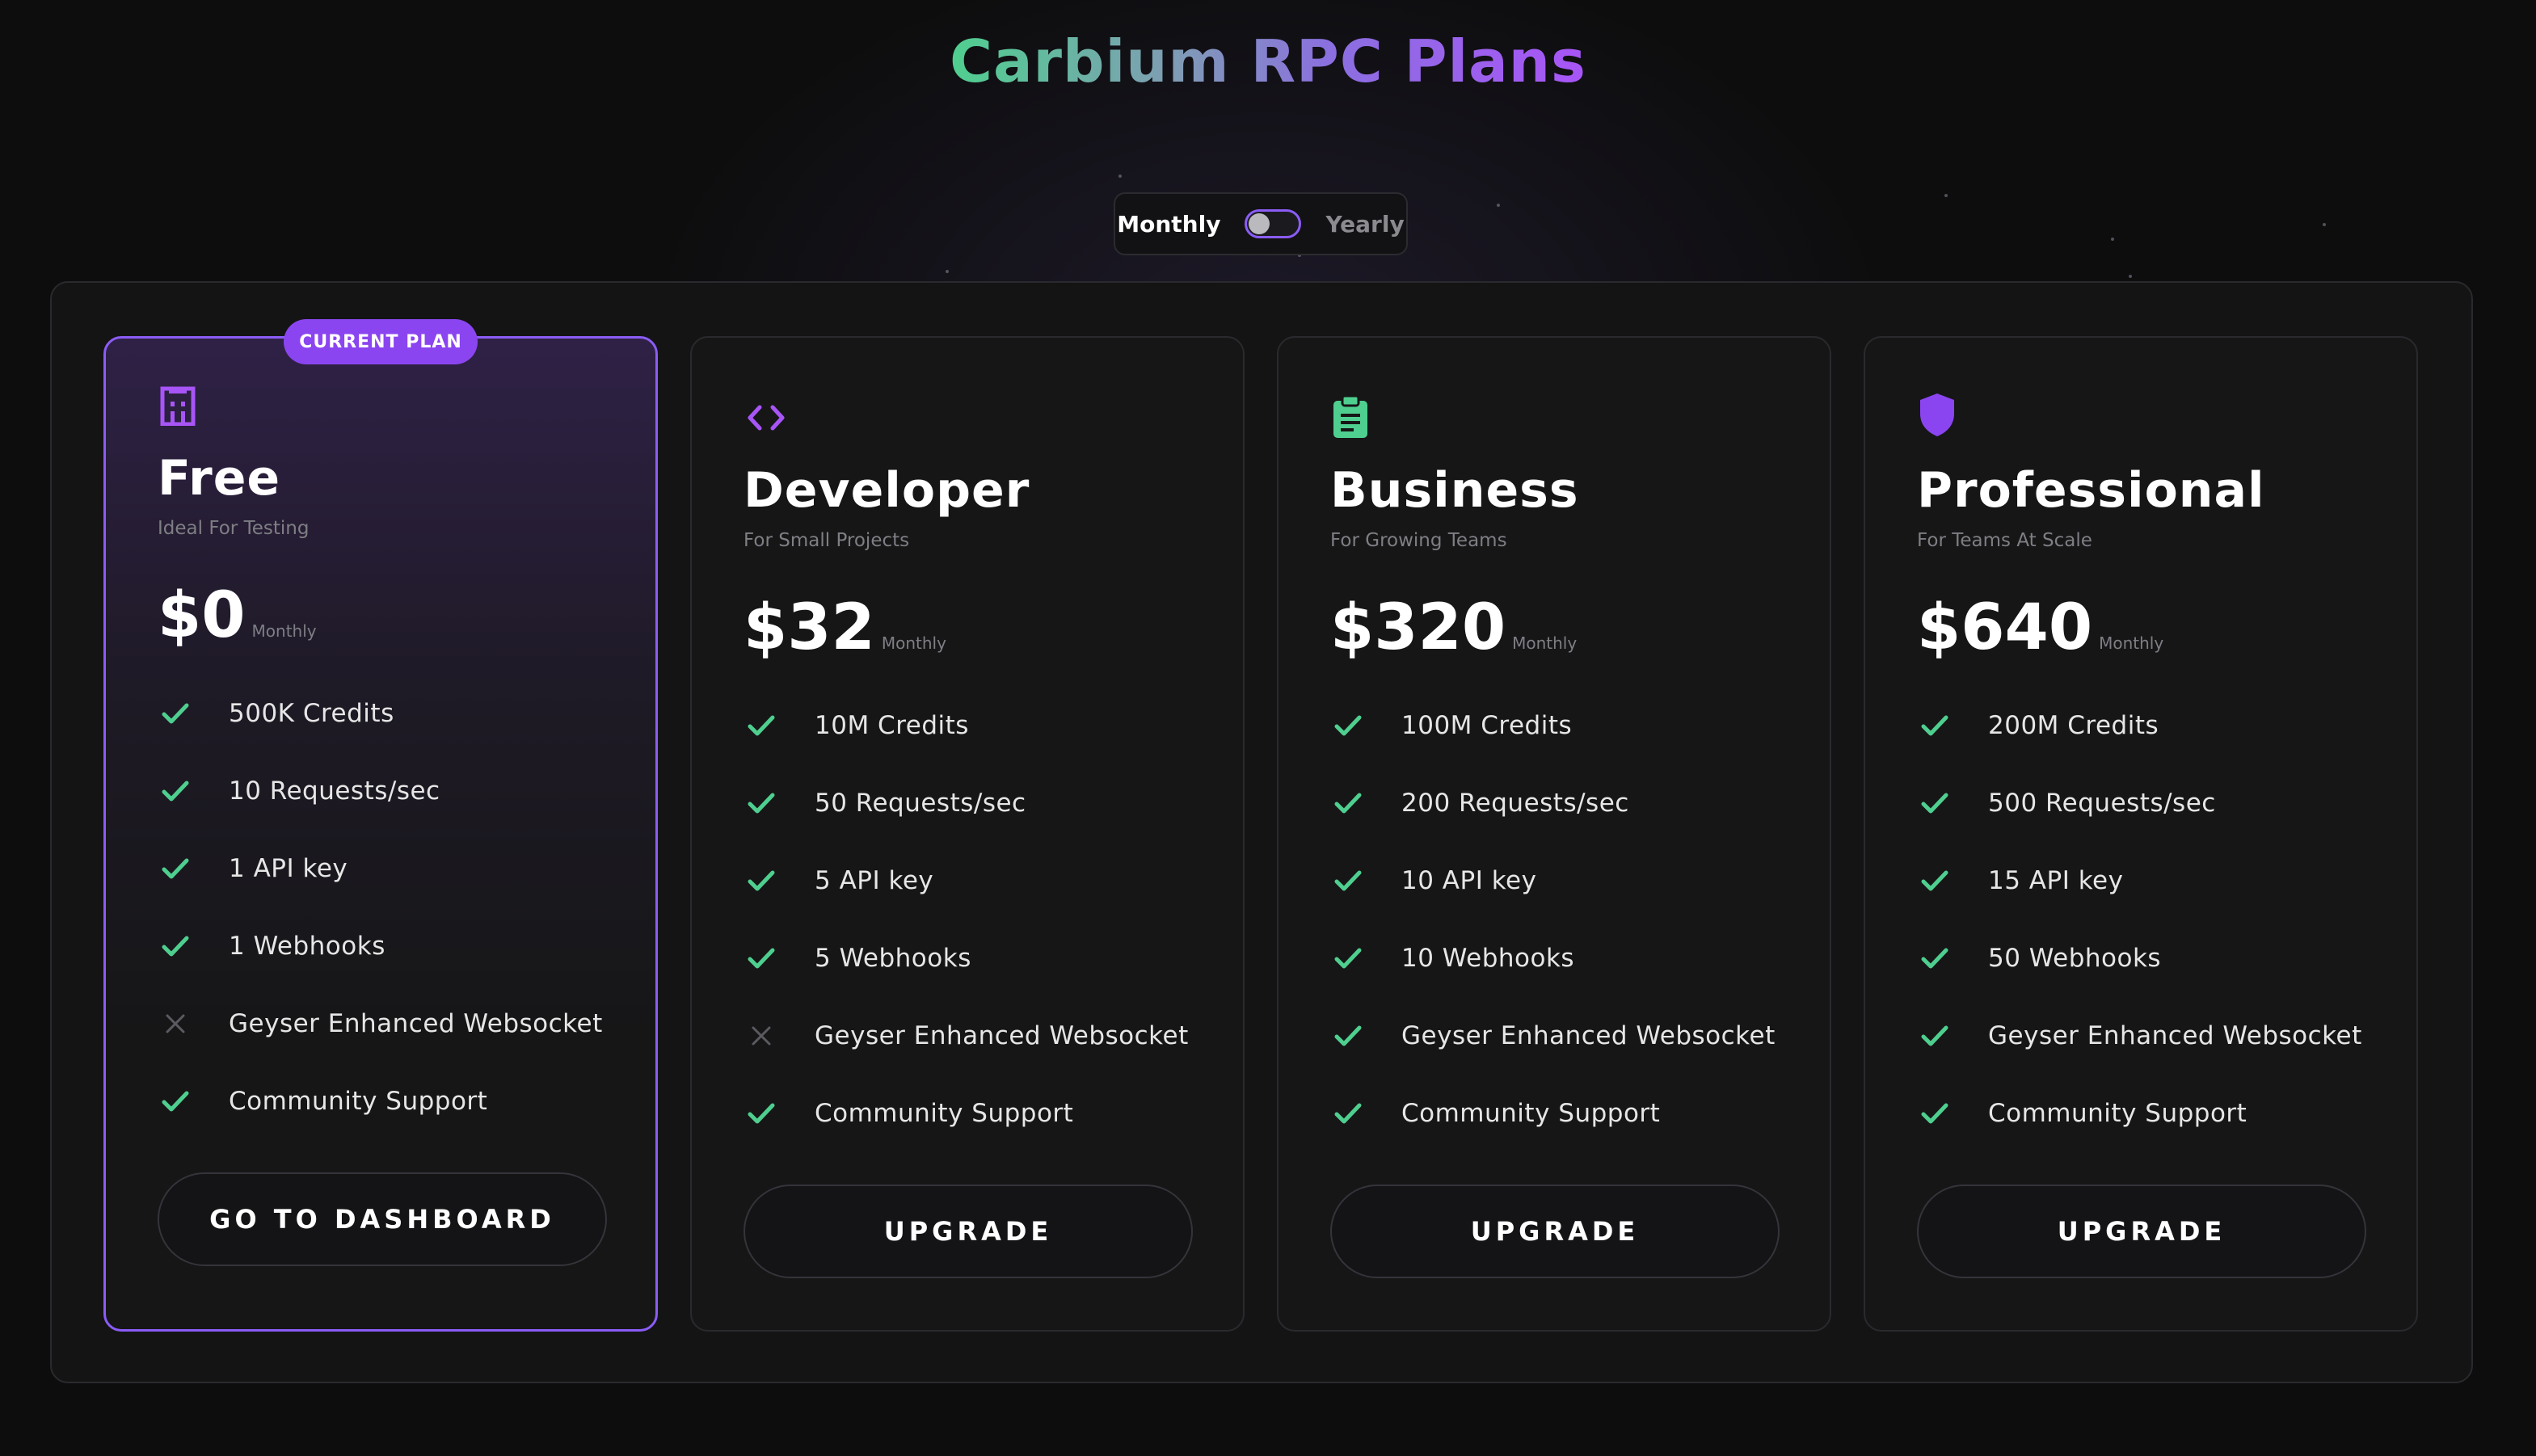 The height and width of the screenshot is (1456, 2536). Describe the element at coordinates (381, 341) in the screenshot. I see `current-plan-badge: CURRENT PLAN` at that location.